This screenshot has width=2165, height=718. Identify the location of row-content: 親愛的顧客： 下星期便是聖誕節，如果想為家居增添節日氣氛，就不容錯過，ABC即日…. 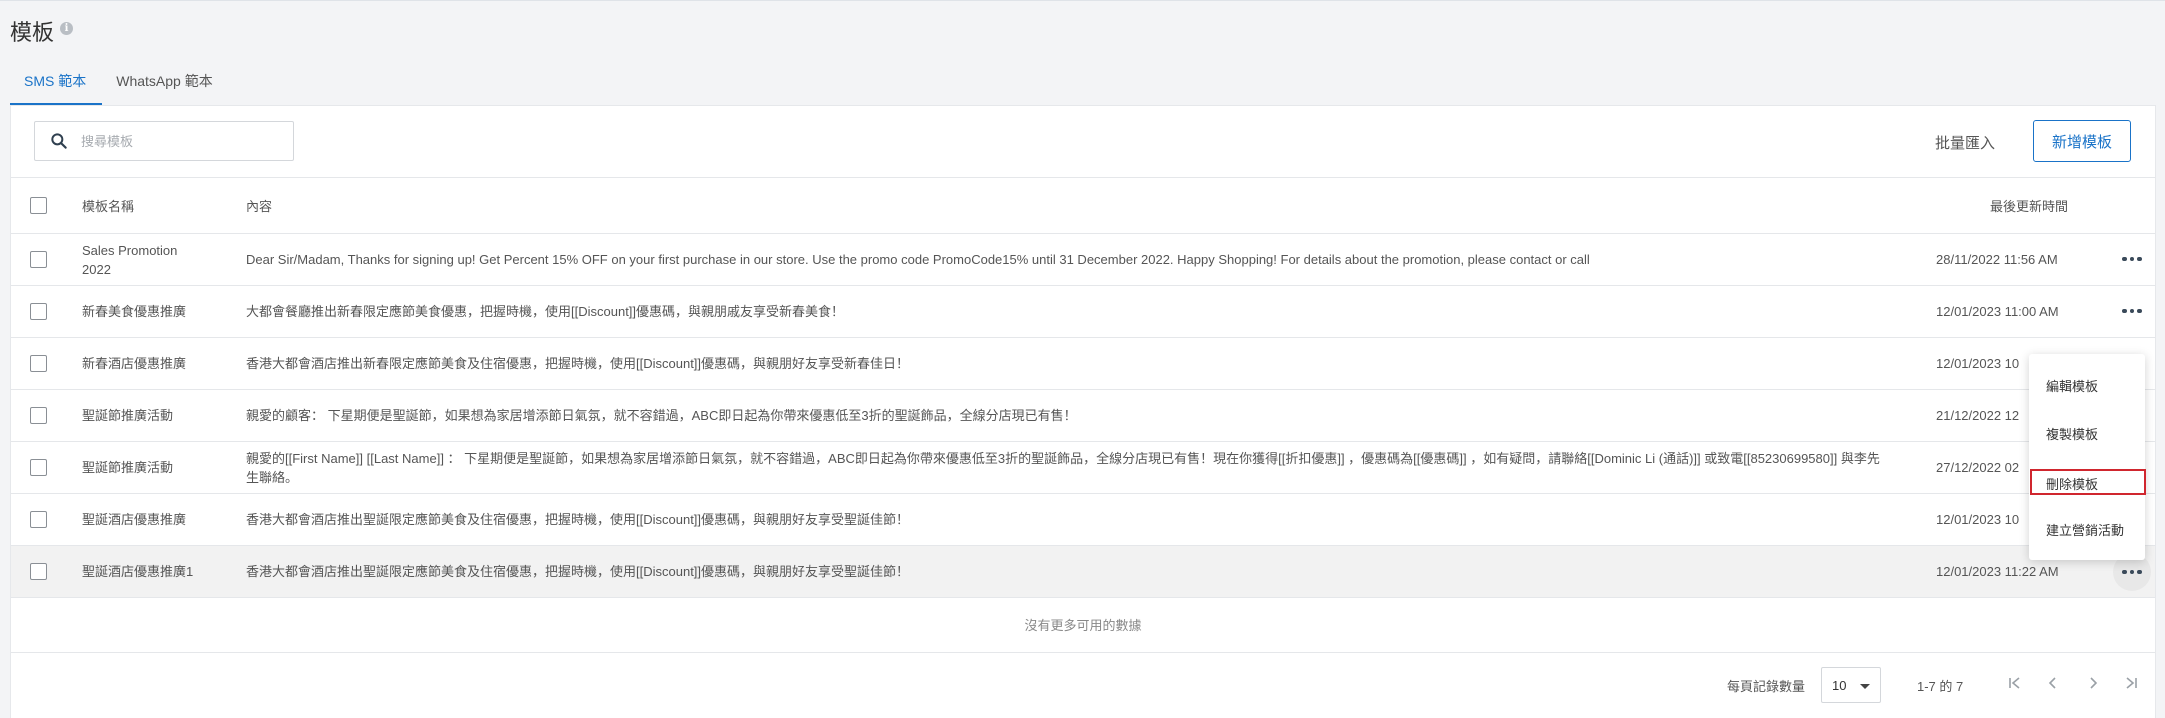
(661, 415).